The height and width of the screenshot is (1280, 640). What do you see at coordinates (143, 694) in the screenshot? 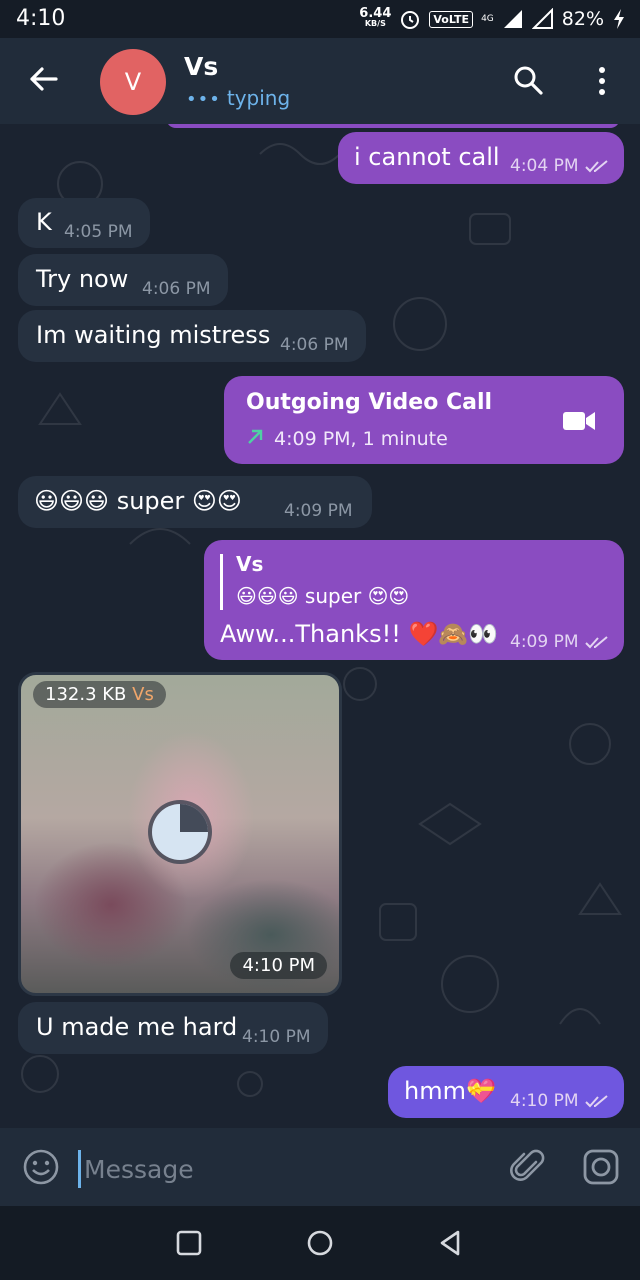
I see `media-sender: Vs` at bounding box center [143, 694].